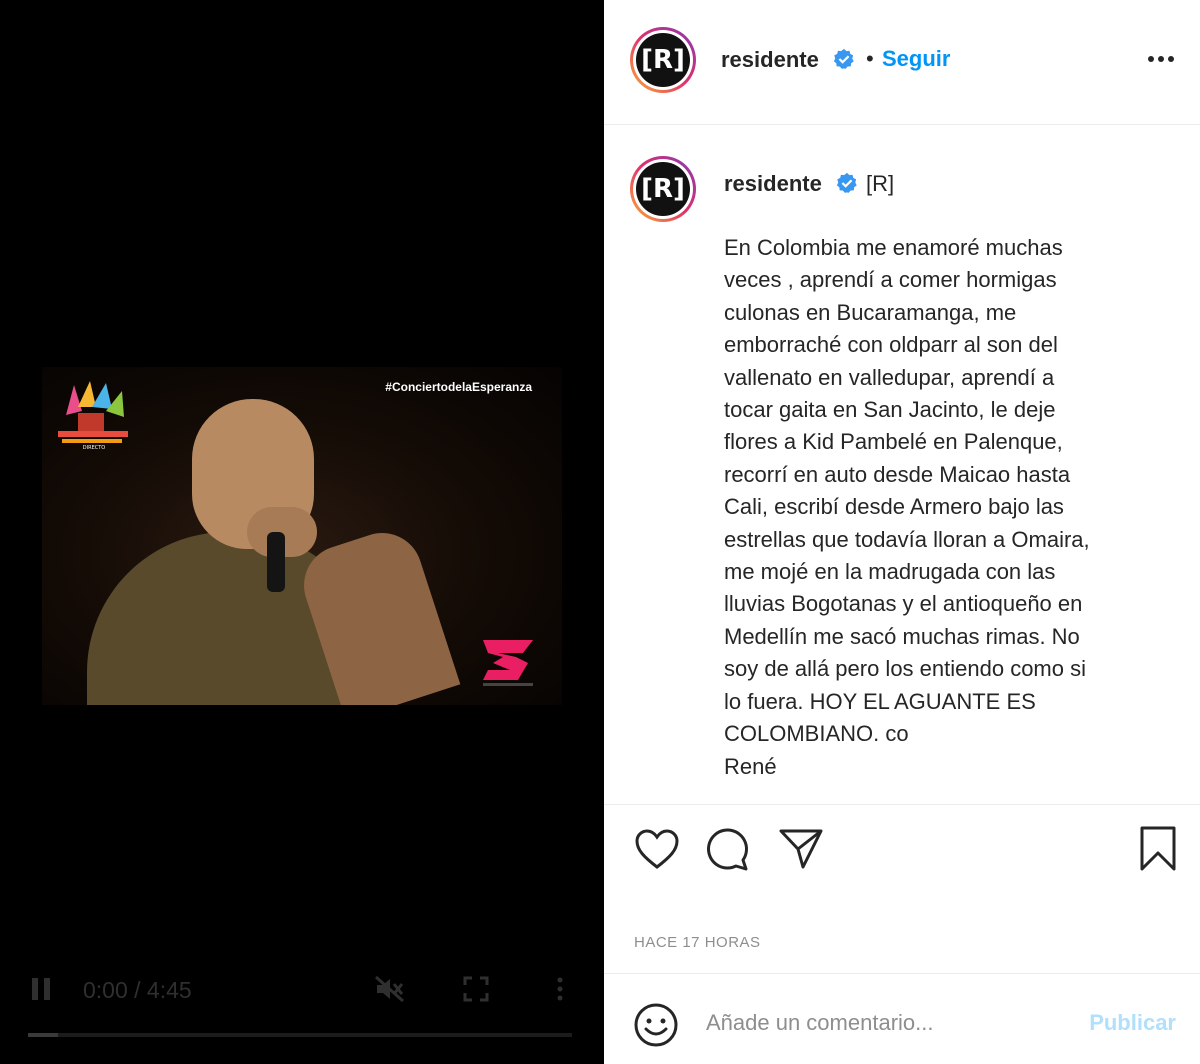  What do you see at coordinates (880, 183) in the screenshot?
I see `caption-tag: [R]` at bounding box center [880, 183].